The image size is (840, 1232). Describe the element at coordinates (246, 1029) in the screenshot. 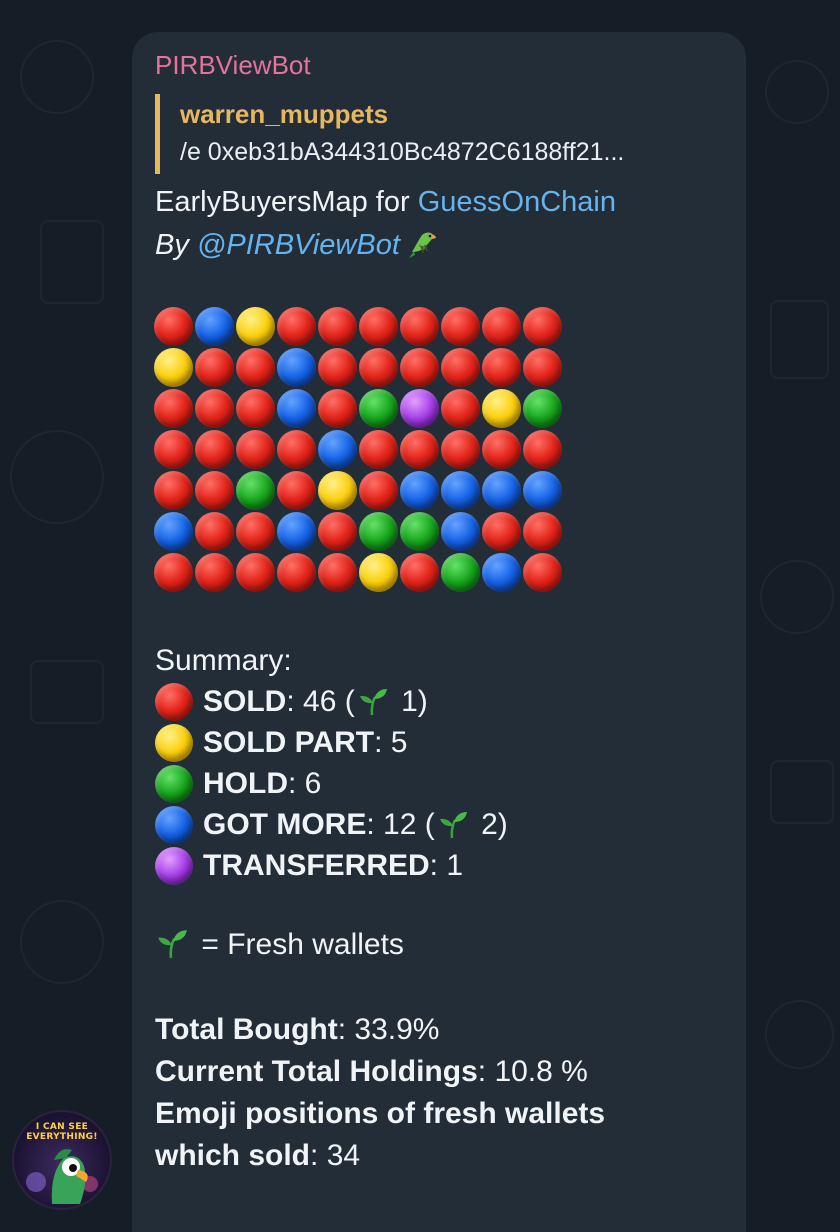

I see `total-bought-label: Total Bought` at that location.